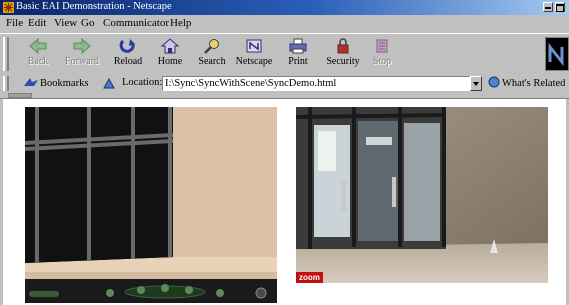 The height and width of the screenshot is (305, 569). I want to click on title-bar: Basic EAI Demonstration - Netscape, so click(284, 7).